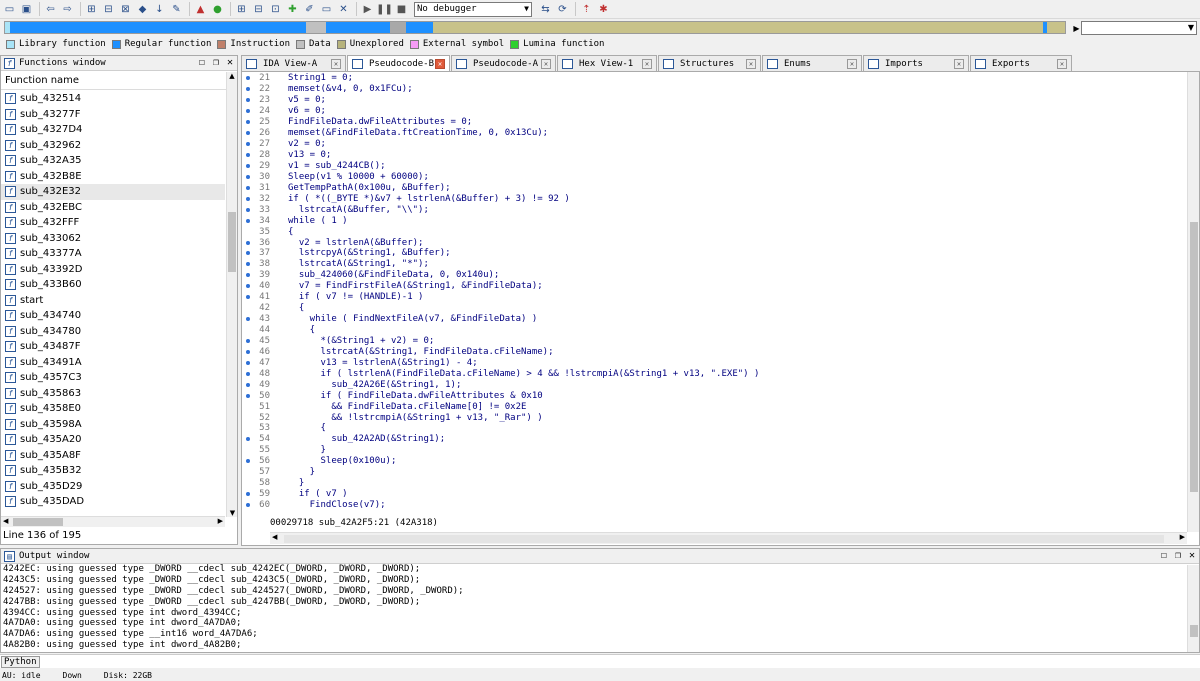 The height and width of the screenshot is (681, 1200). What do you see at coordinates (113, 208) in the screenshot?
I see `function-list-item: f sub_432EBC` at bounding box center [113, 208].